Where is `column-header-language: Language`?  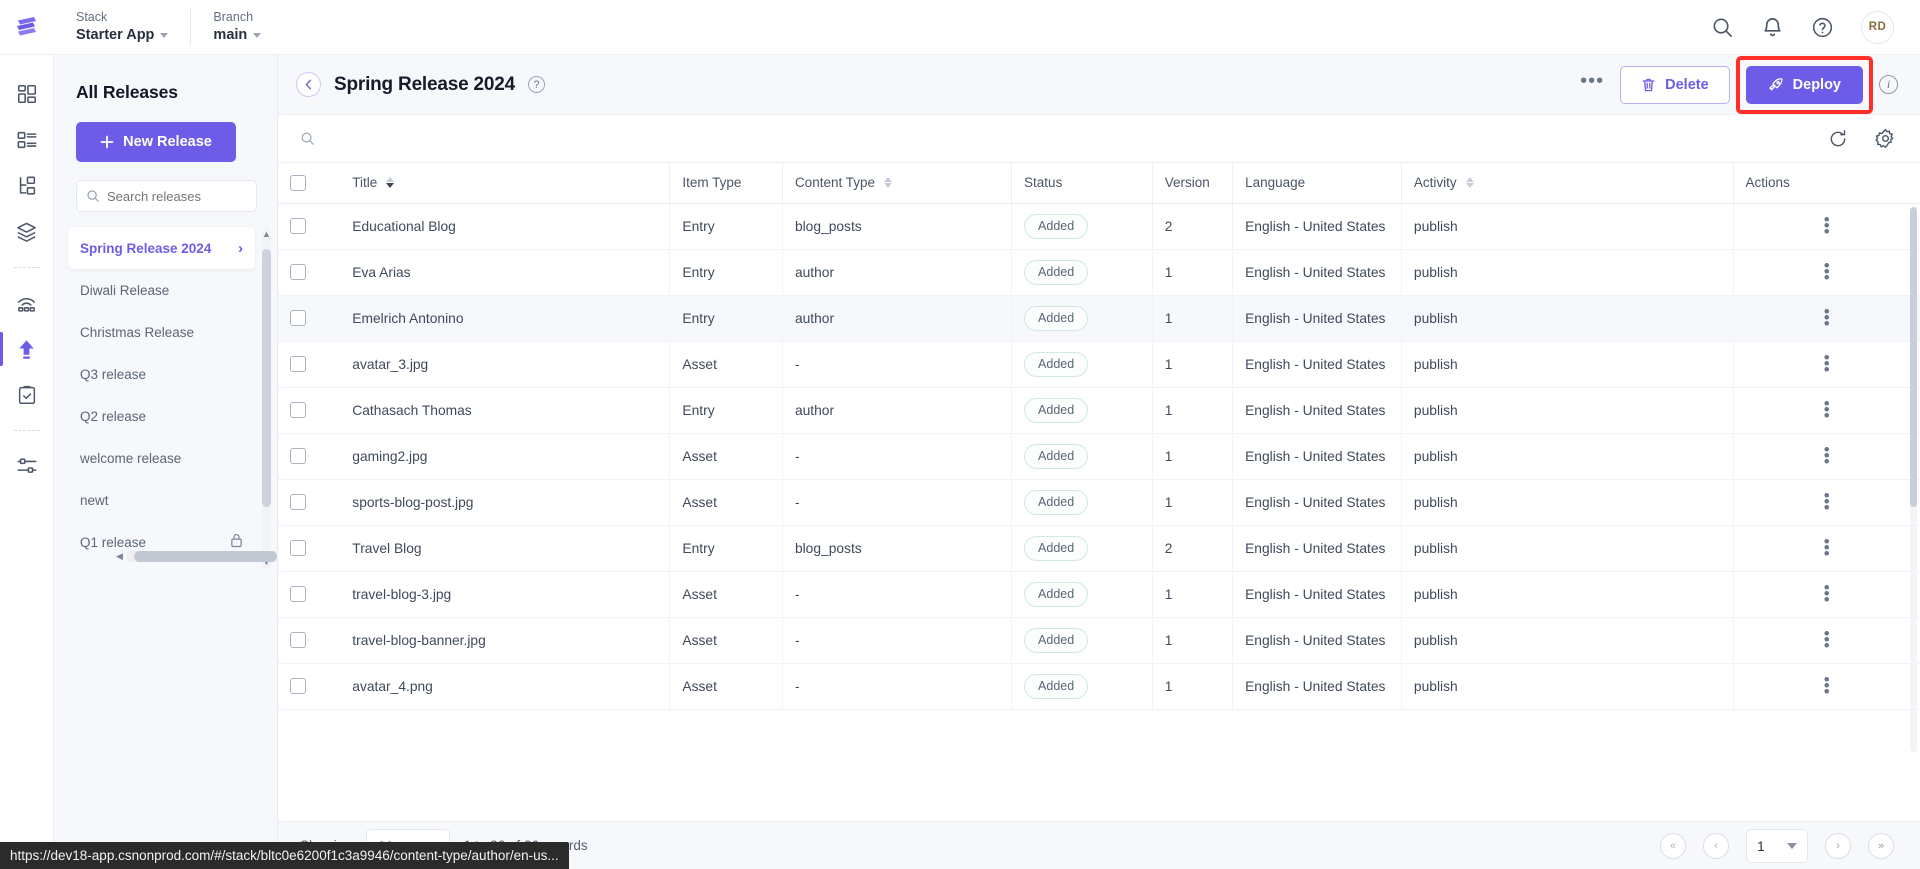 column-header-language: Language is located at coordinates (1317, 183).